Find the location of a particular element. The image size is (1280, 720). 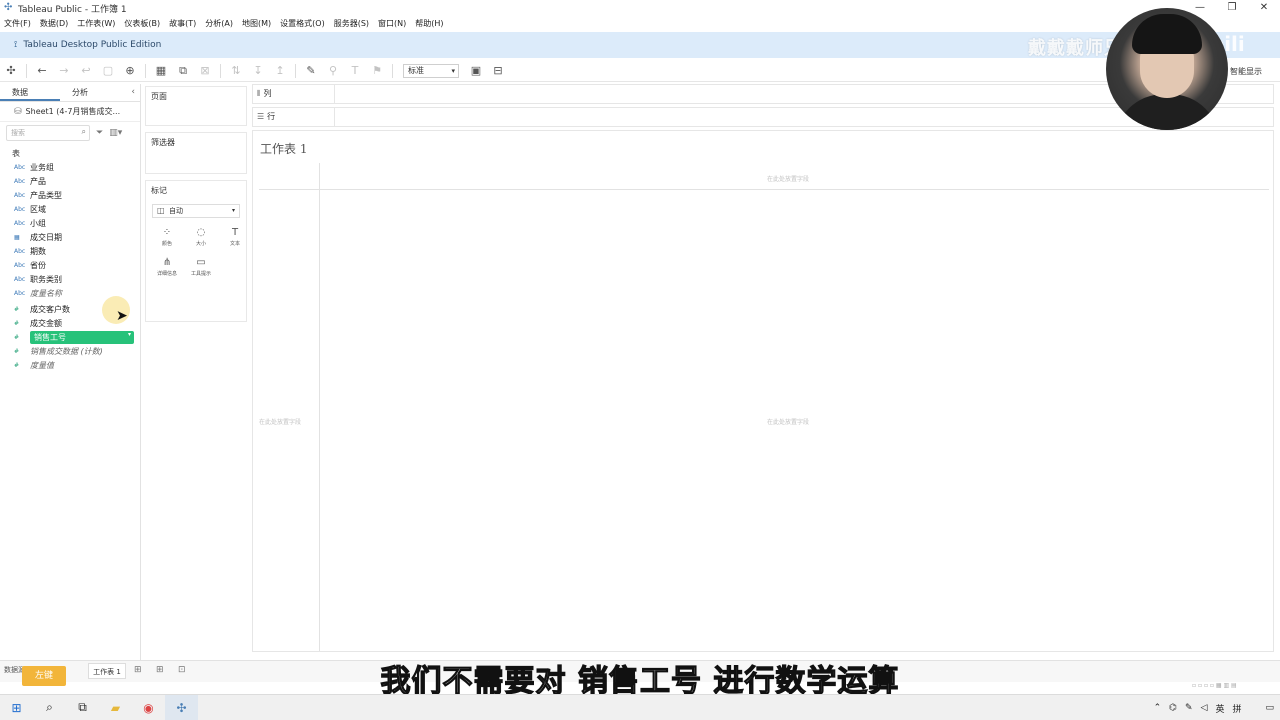

clear-sheet-icon: ⊠ is located at coordinates (205, 71).